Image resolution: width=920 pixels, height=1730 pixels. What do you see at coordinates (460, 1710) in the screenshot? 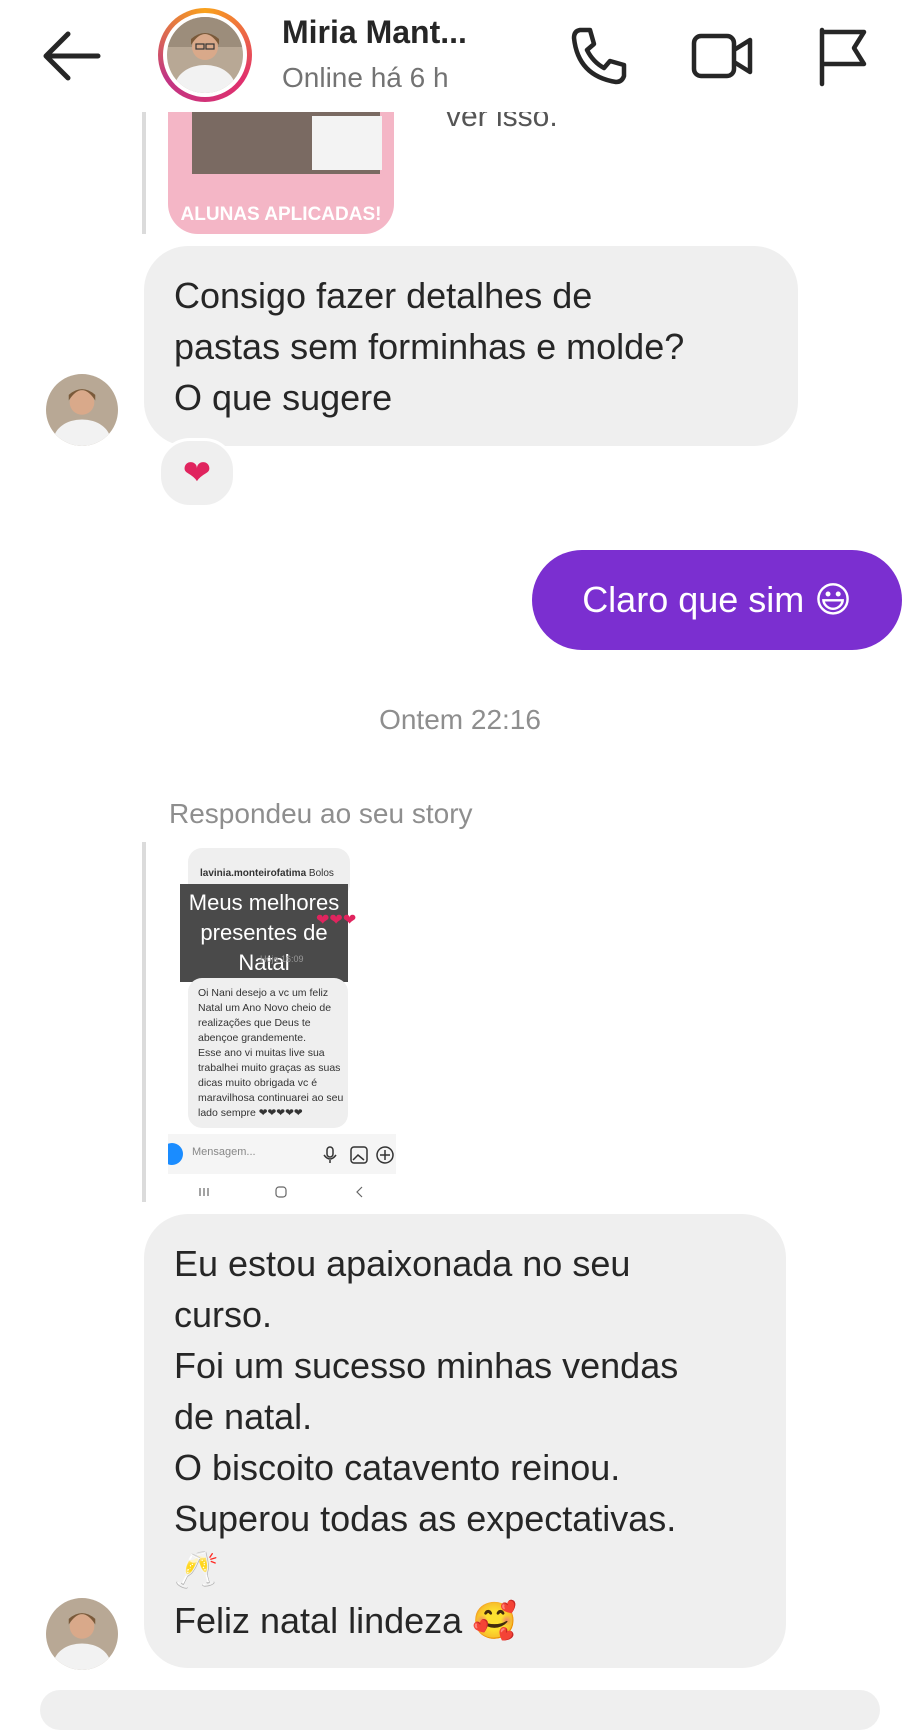
I see `next-message-partial` at bounding box center [460, 1710].